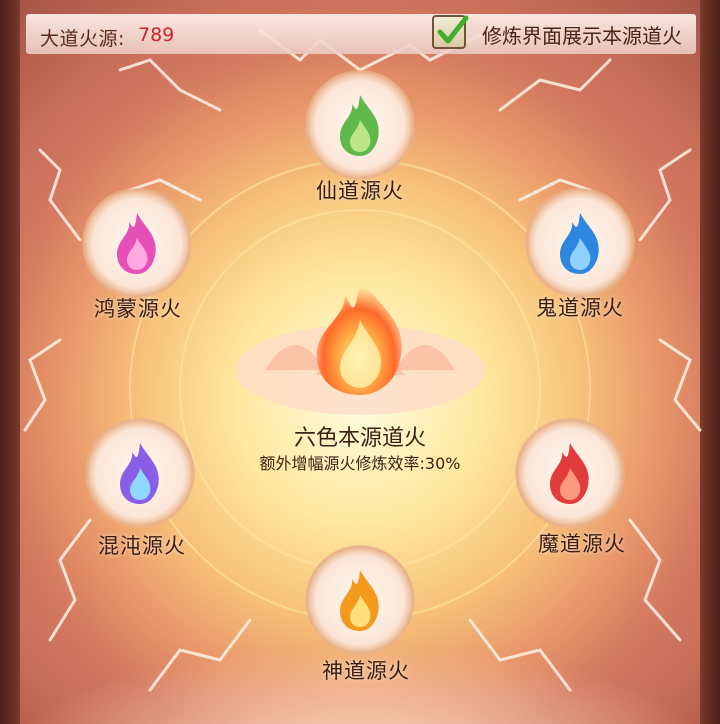  Describe the element at coordinates (360, 463) in the screenshot. I see `primal-fire-bonus: 额外增幅源火修炼效率:30%` at that location.